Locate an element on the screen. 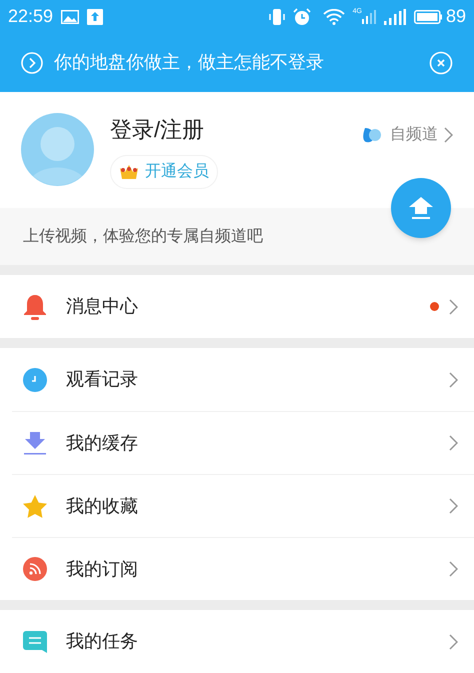 The height and width of the screenshot is (673, 474). battery-icon is located at coordinates (428, 17).